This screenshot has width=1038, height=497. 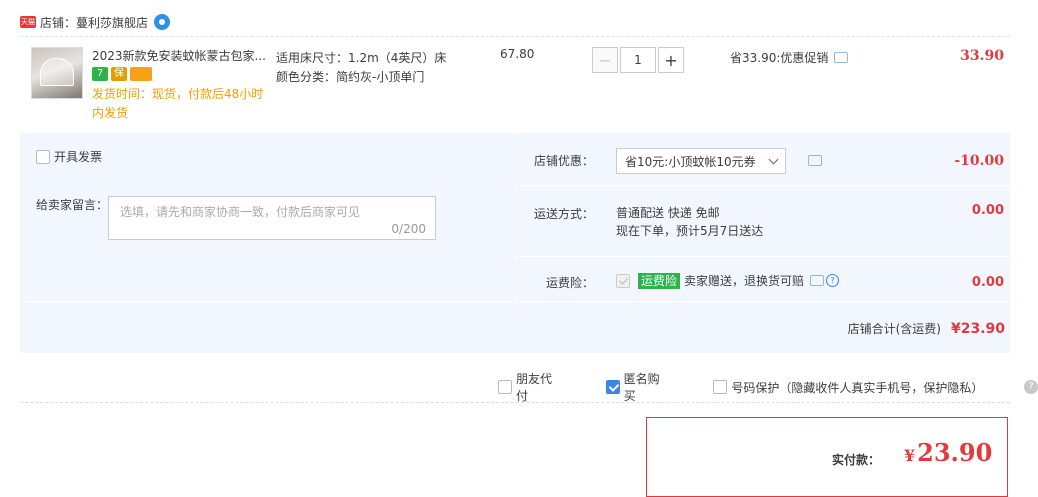 What do you see at coordinates (43, 156) in the screenshot?
I see `invoice-checkbox` at bounding box center [43, 156].